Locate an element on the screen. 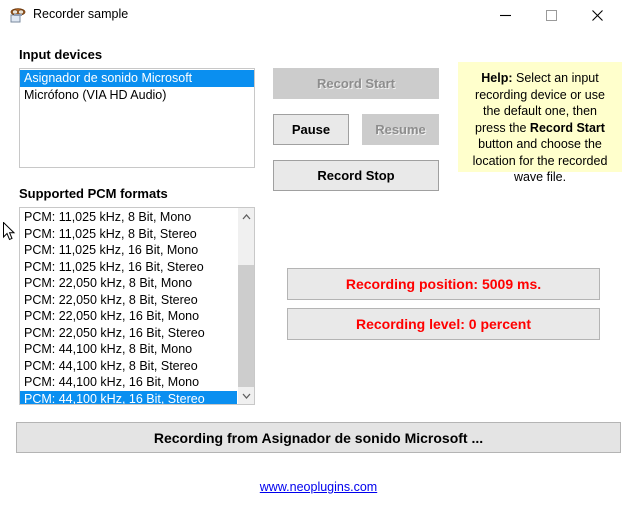 This screenshot has width=637, height=505. minimize-icon is located at coordinates (505, 15).